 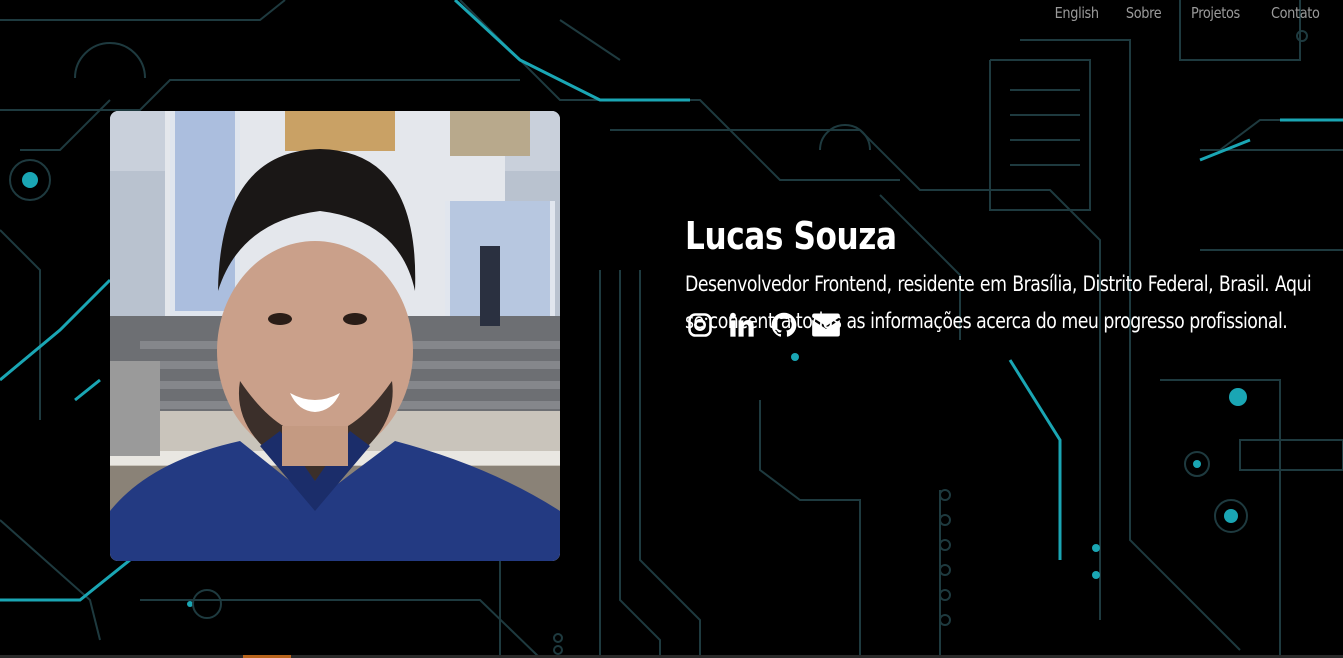 I want to click on profile-name: Lucas Souza, so click(x=791, y=236).